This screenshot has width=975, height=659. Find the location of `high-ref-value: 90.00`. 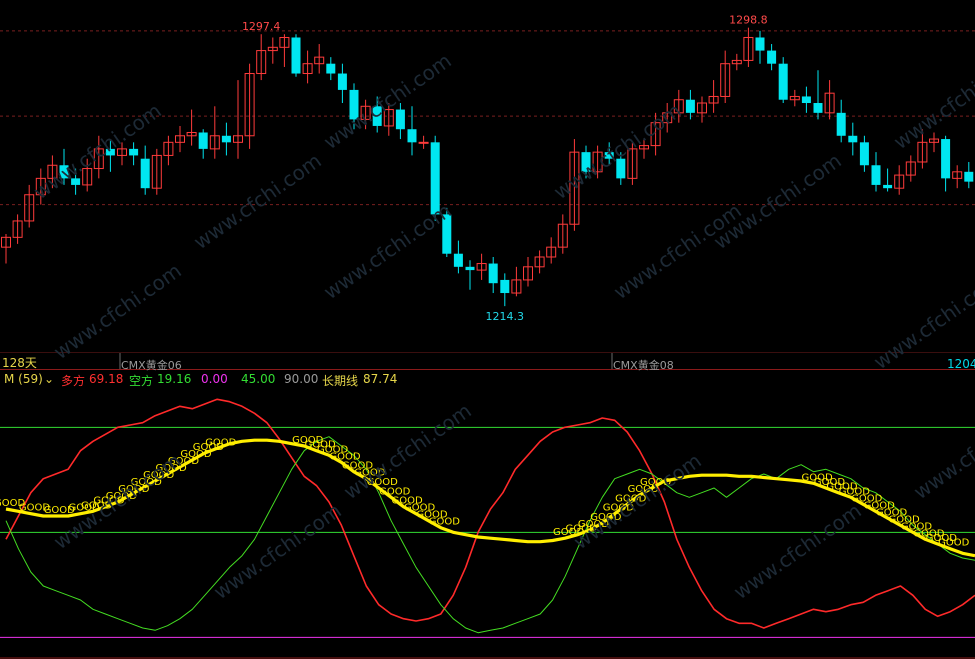

high-ref-value: 90.00 is located at coordinates (301, 379).